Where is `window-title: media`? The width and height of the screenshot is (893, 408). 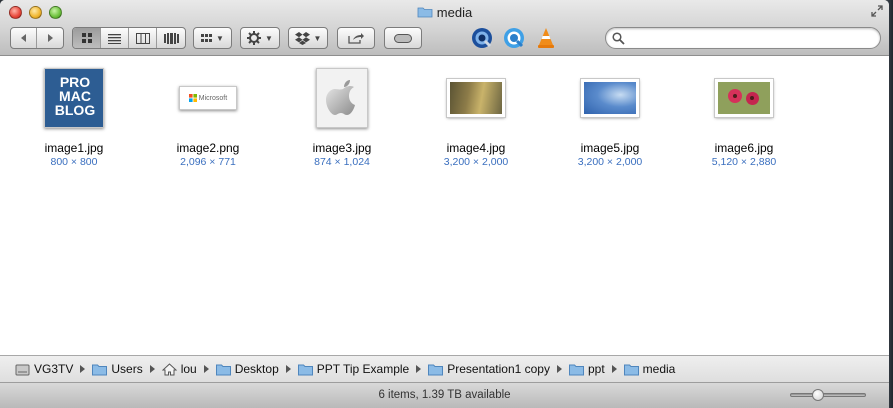
window-title: media is located at coordinates (454, 12).